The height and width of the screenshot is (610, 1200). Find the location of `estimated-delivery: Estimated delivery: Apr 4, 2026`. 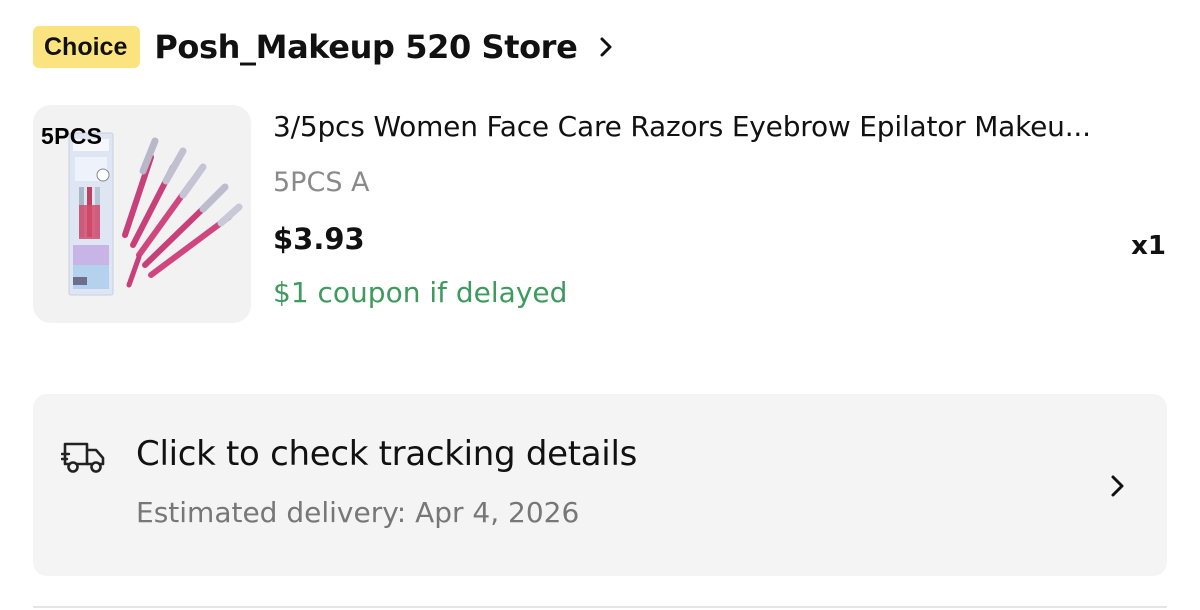

estimated-delivery: Estimated delivery: Apr 4, 2026 is located at coordinates (358, 512).